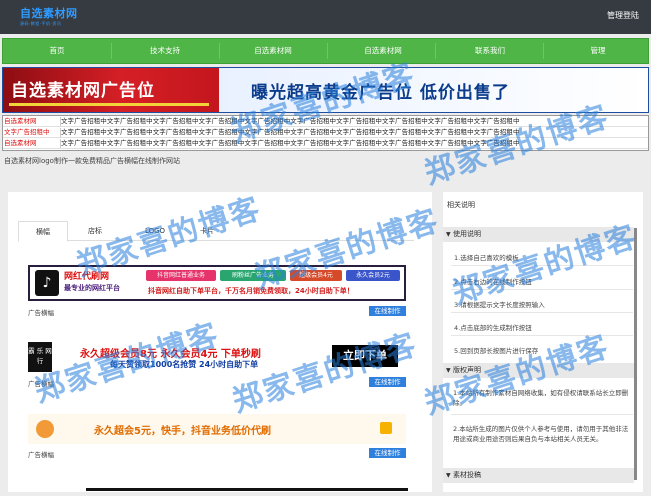 Image resolution: width=651 pixels, height=496 pixels. I want to click on banner-left-panel: 自选素材网广告位, so click(111, 90).